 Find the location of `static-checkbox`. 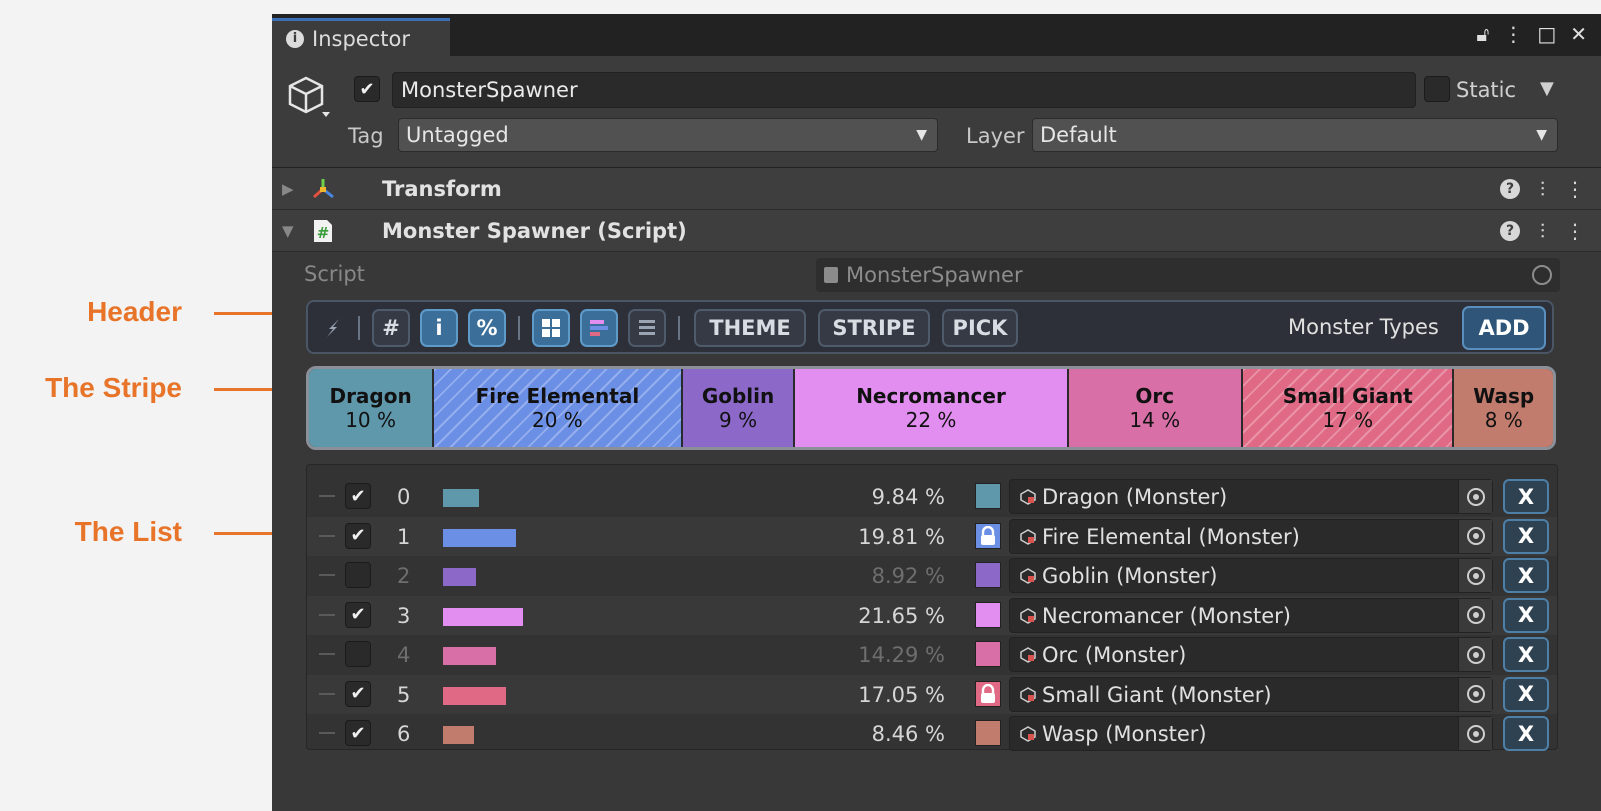

static-checkbox is located at coordinates (1437, 89).